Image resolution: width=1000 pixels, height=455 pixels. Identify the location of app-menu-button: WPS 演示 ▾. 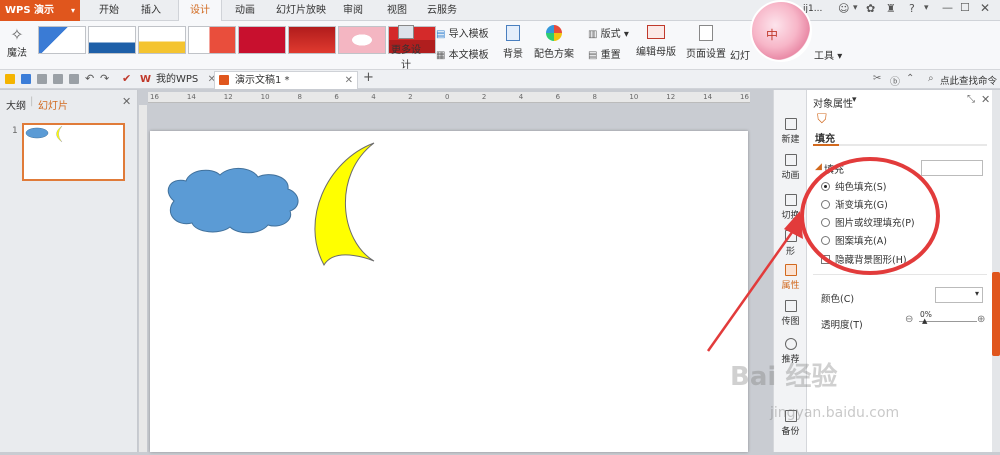
(40, 10).